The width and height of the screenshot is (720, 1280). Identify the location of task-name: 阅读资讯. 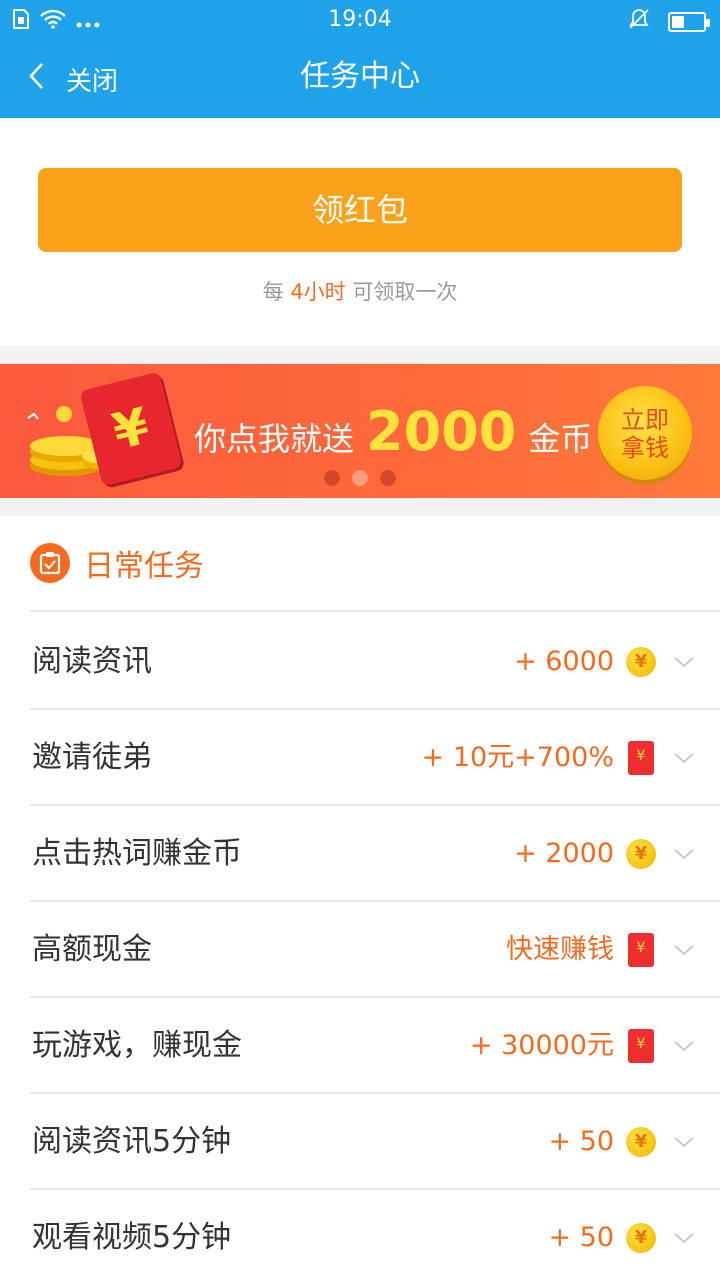
(92, 661).